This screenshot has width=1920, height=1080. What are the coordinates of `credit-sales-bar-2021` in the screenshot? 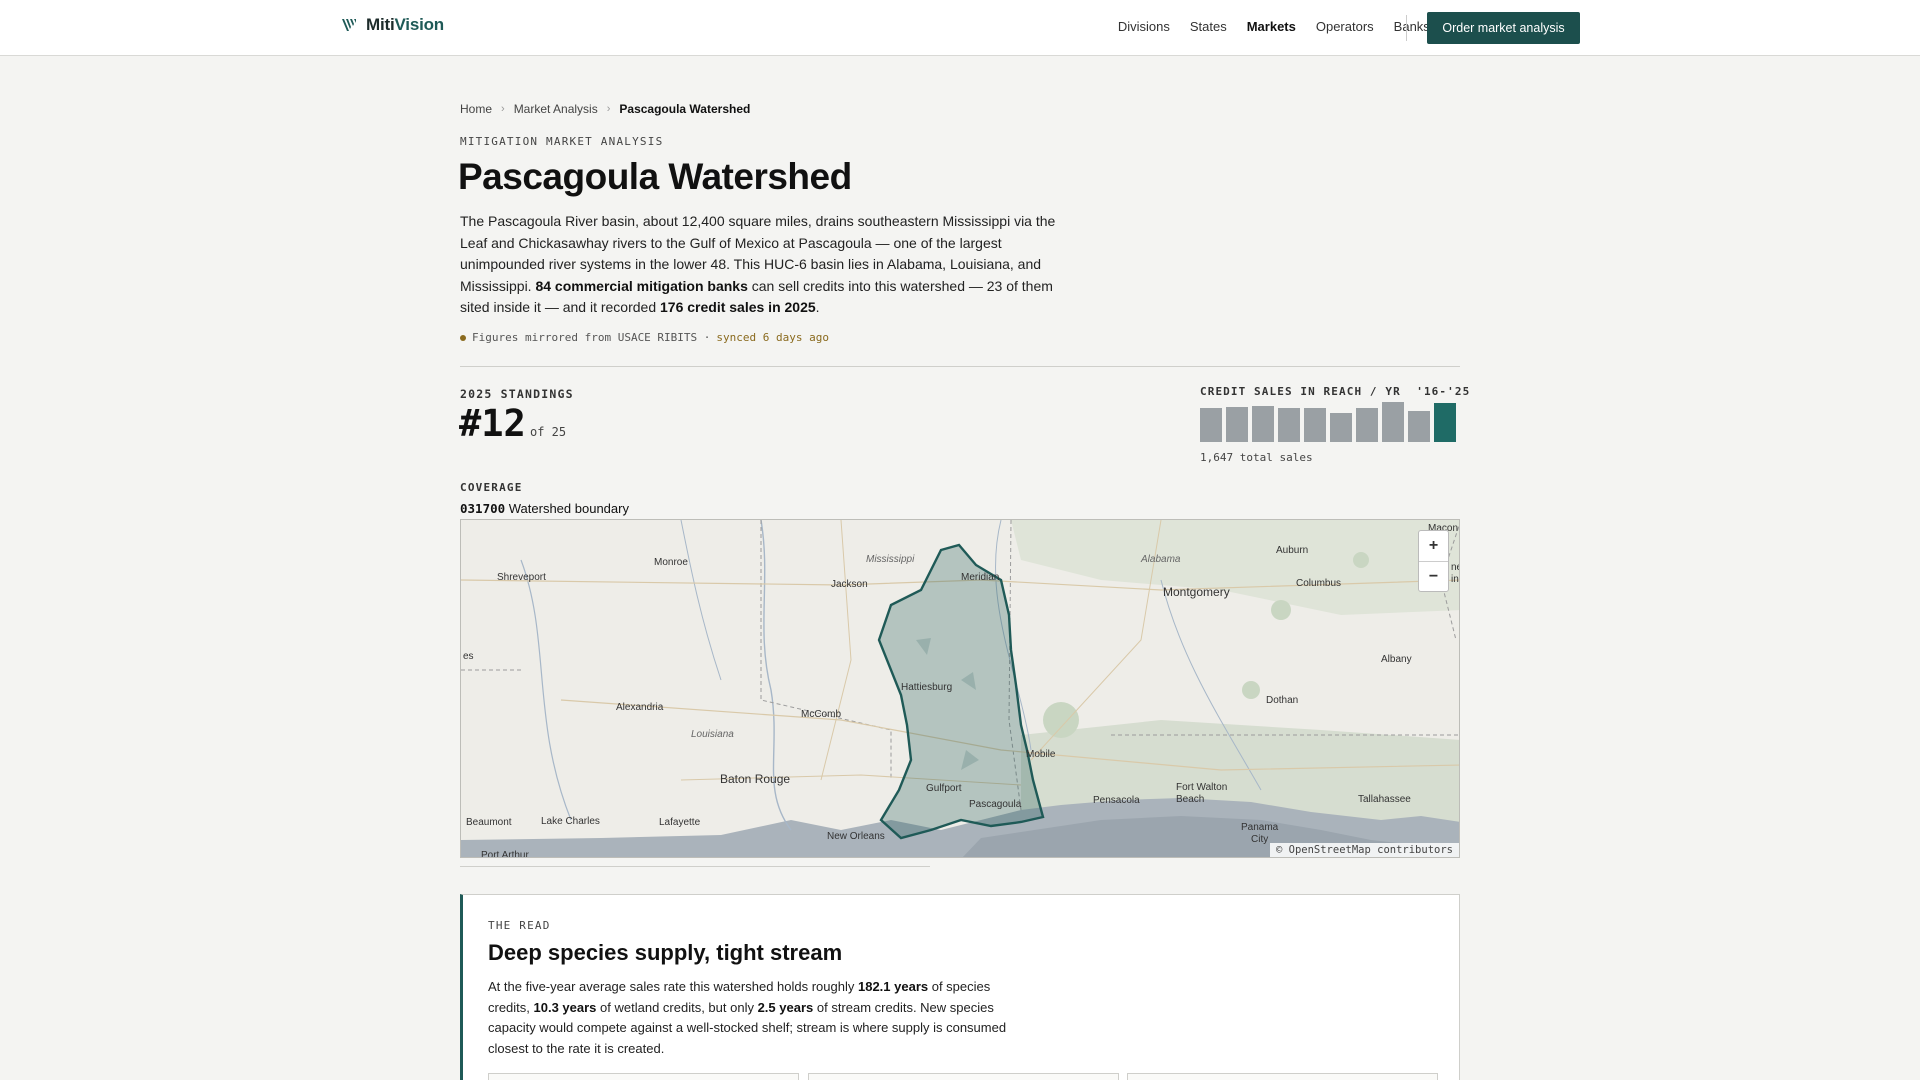 It's located at (1341, 427).